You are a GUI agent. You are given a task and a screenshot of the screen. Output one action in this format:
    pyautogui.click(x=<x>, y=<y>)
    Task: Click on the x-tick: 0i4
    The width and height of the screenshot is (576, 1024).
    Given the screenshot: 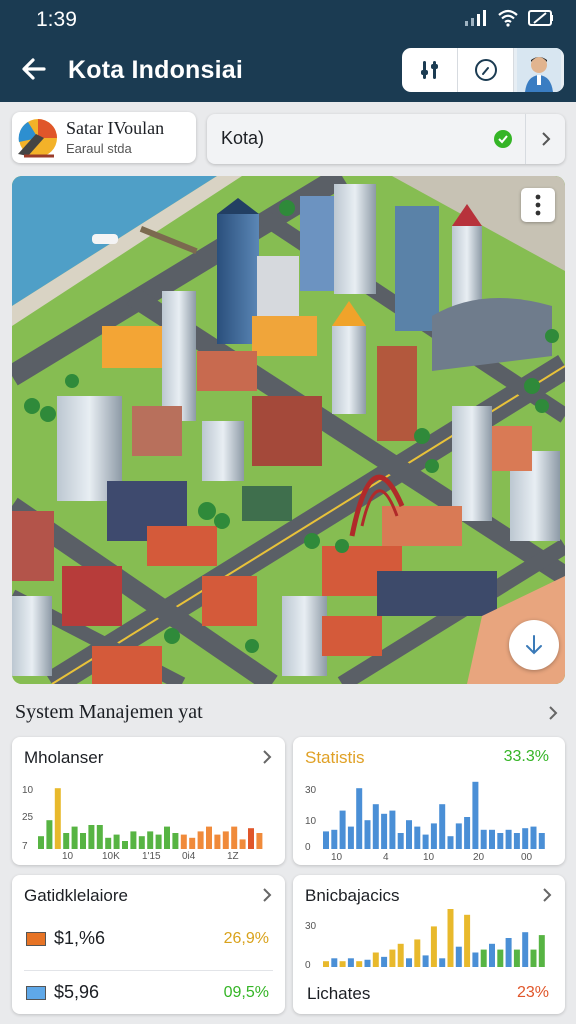 What is the action you would take?
    pyautogui.click(x=189, y=856)
    